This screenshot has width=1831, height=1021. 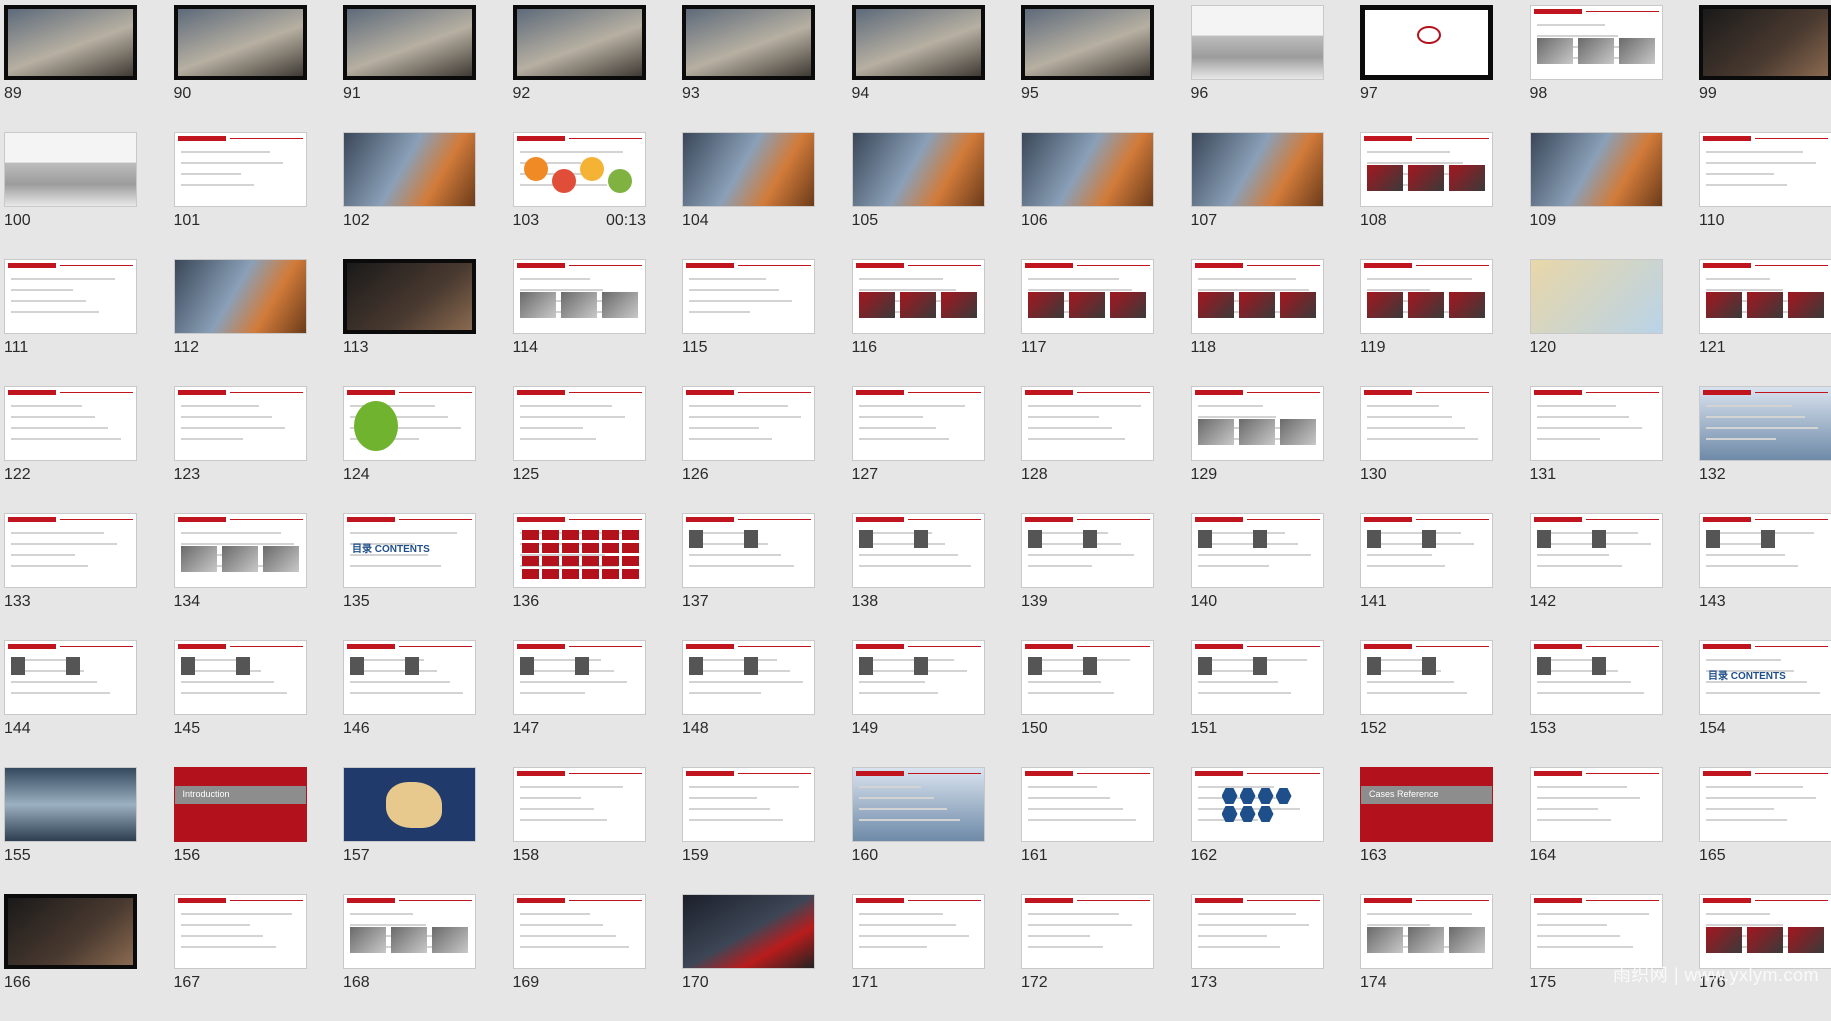 What do you see at coordinates (936, 68) in the screenshot?
I see `slide-thumbnail-94: 94` at bounding box center [936, 68].